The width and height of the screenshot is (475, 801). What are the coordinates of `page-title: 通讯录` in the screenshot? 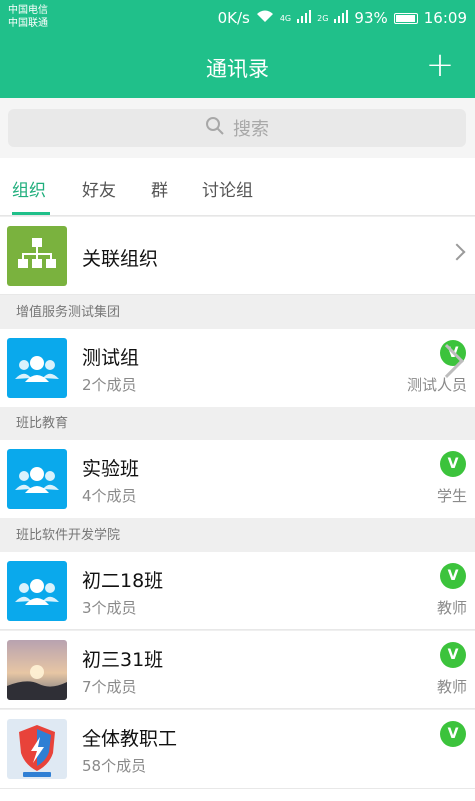 It's located at (237, 69).